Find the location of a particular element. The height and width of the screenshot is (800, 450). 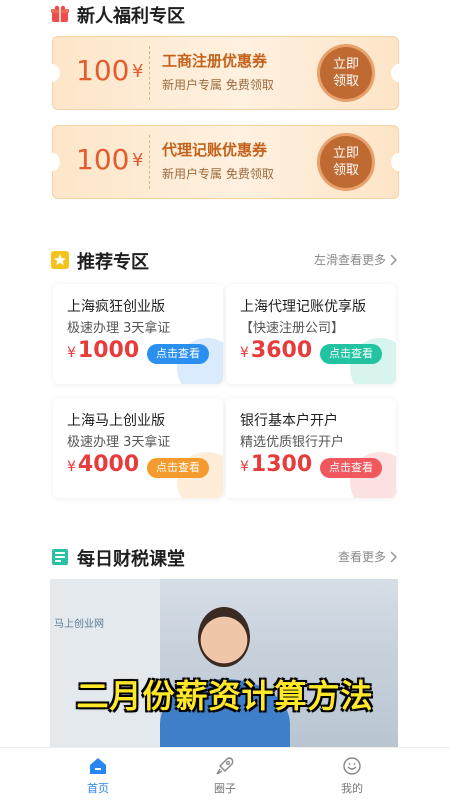

price-value: 1000 is located at coordinates (108, 350).